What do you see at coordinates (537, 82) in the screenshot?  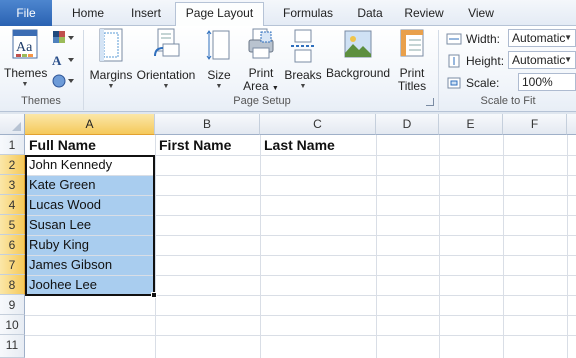 I see `scale-value: 100%` at bounding box center [537, 82].